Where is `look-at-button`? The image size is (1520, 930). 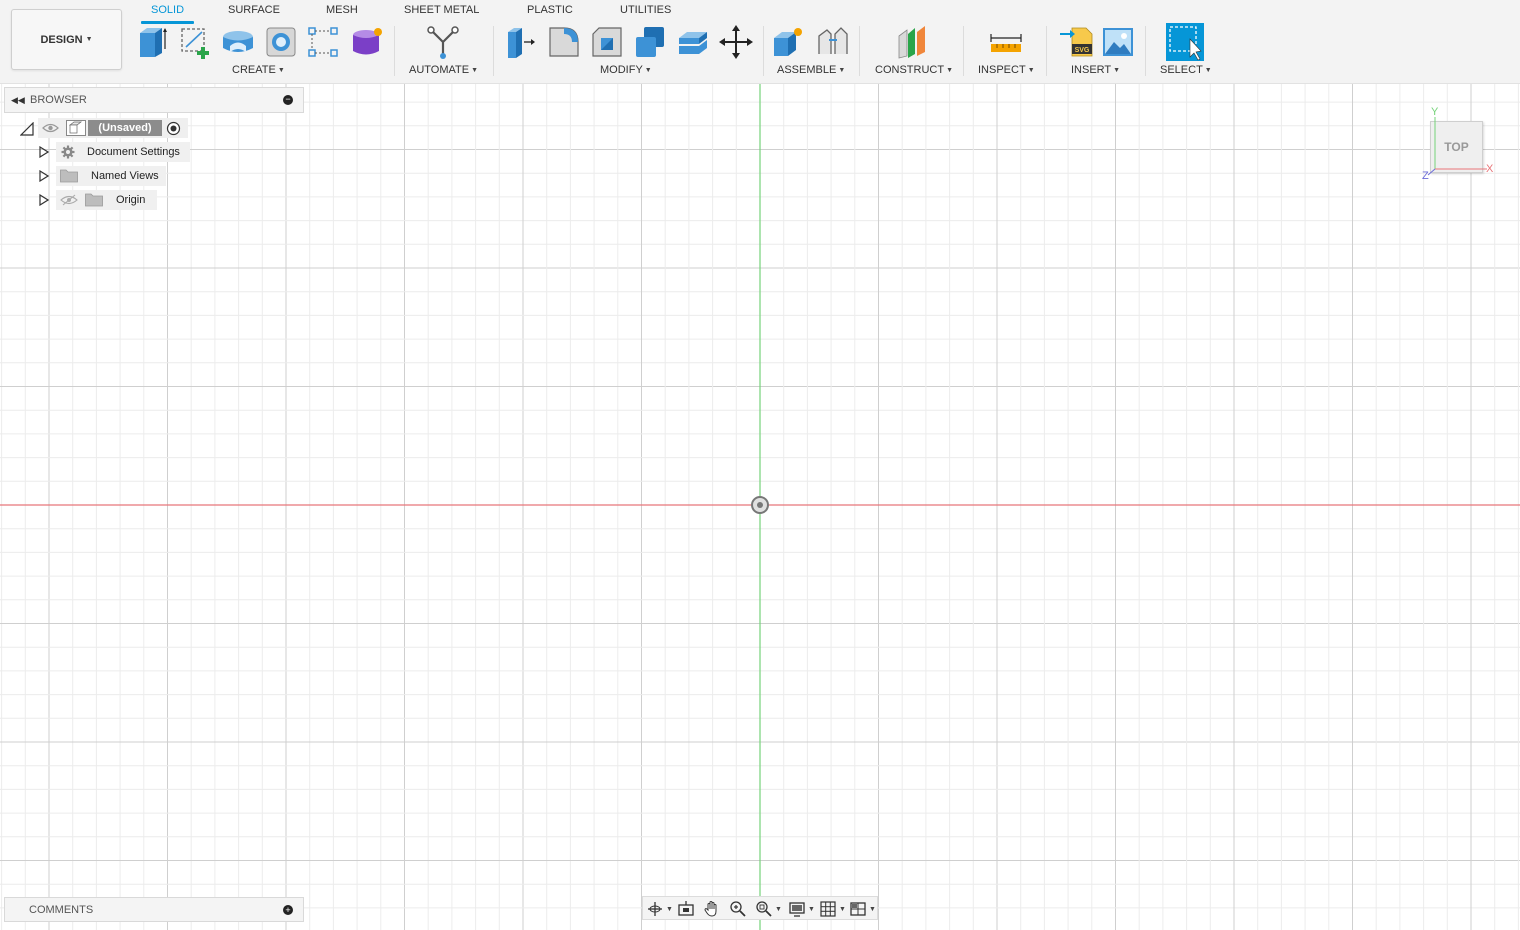
look-at-button is located at coordinates (686, 909).